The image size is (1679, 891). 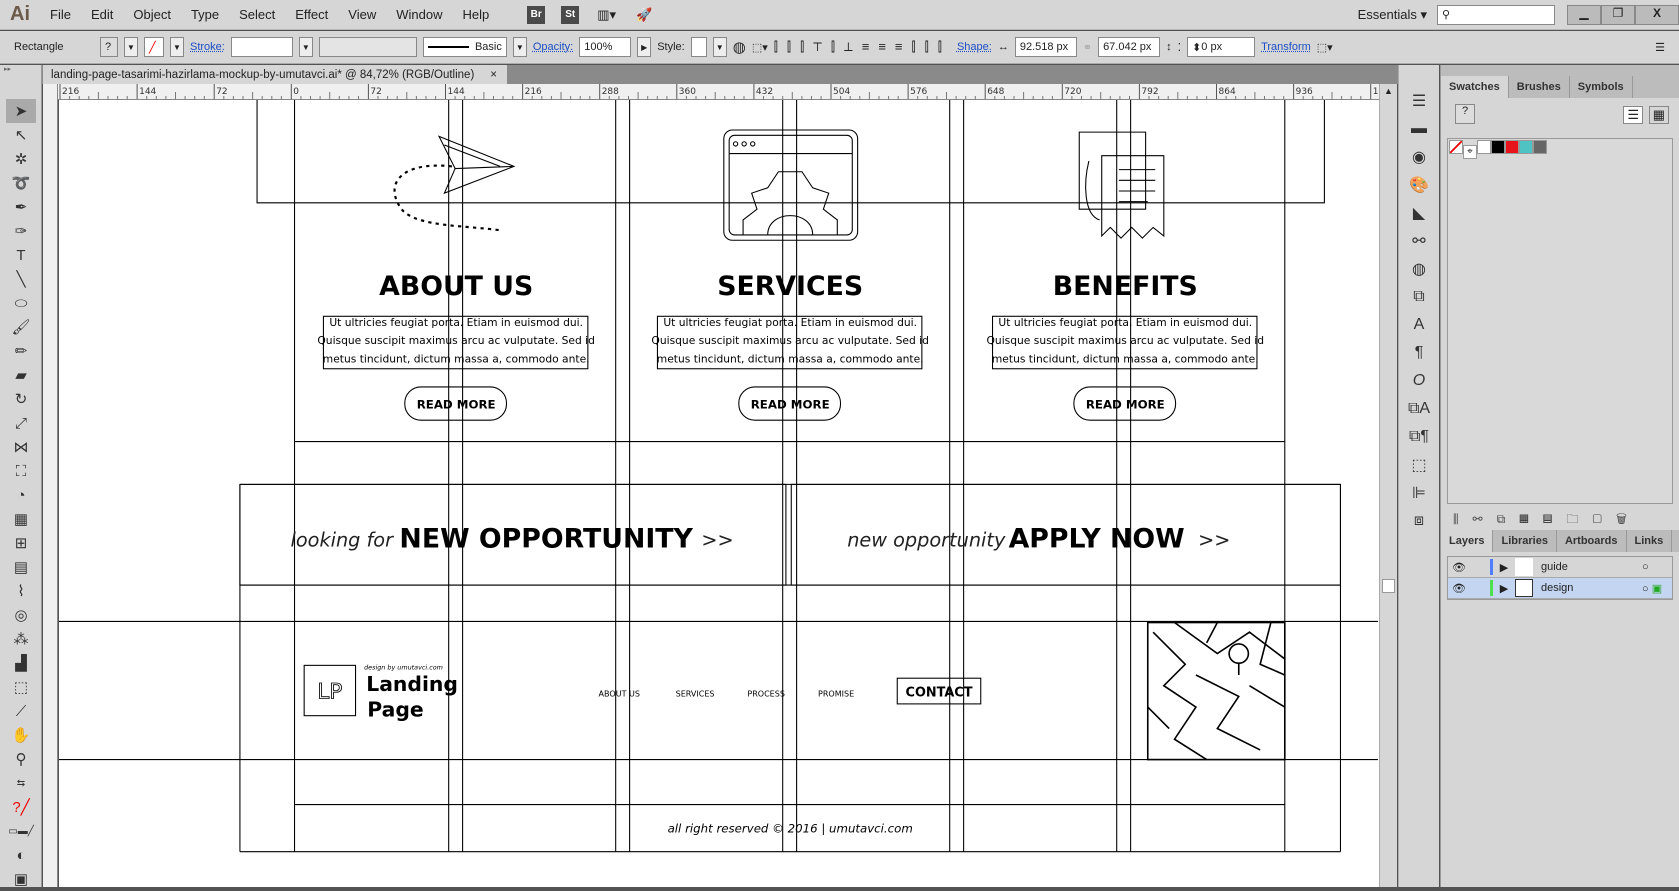 I want to click on width-tool-icon: ⋈, so click(x=21, y=447).